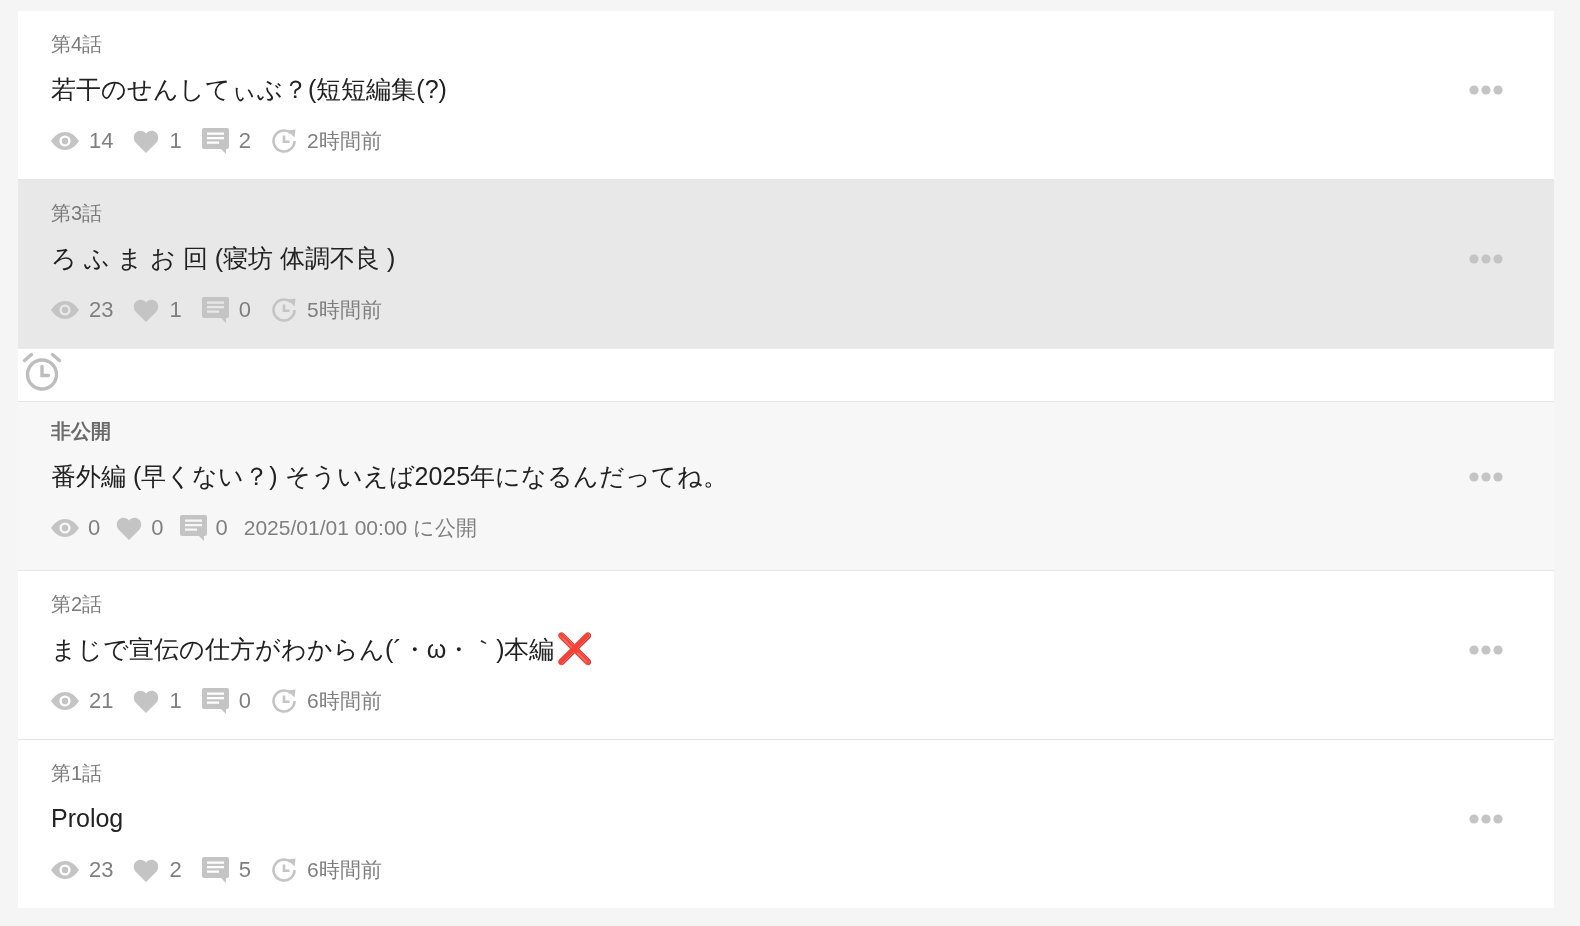  What do you see at coordinates (223, 258) in the screenshot?
I see `episode-title: ろ ふ ま お 回 (寝坊 体調不良 )` at bounding box center [223, 258].